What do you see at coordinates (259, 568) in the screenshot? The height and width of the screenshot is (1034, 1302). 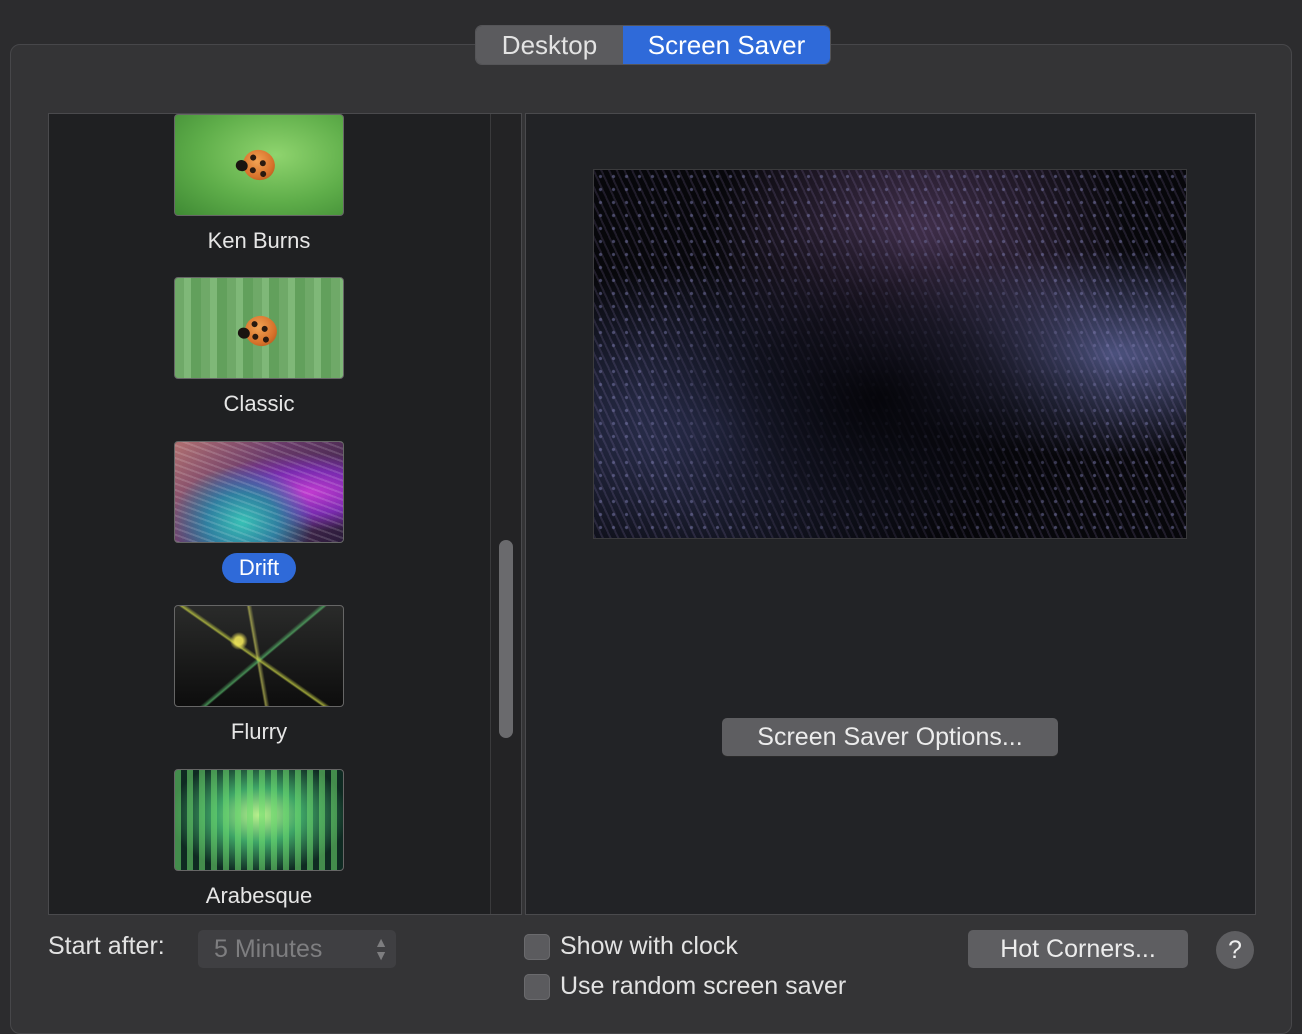 I see `saver-label-selected: Drift` at bounding box center [259, 568].